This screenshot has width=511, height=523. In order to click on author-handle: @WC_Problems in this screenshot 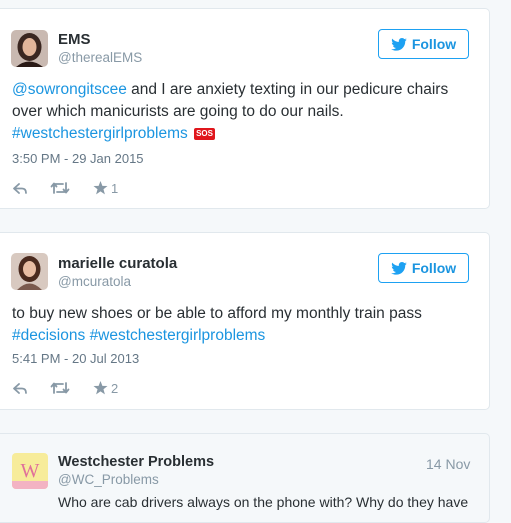, I will do `click(108, 479)`.